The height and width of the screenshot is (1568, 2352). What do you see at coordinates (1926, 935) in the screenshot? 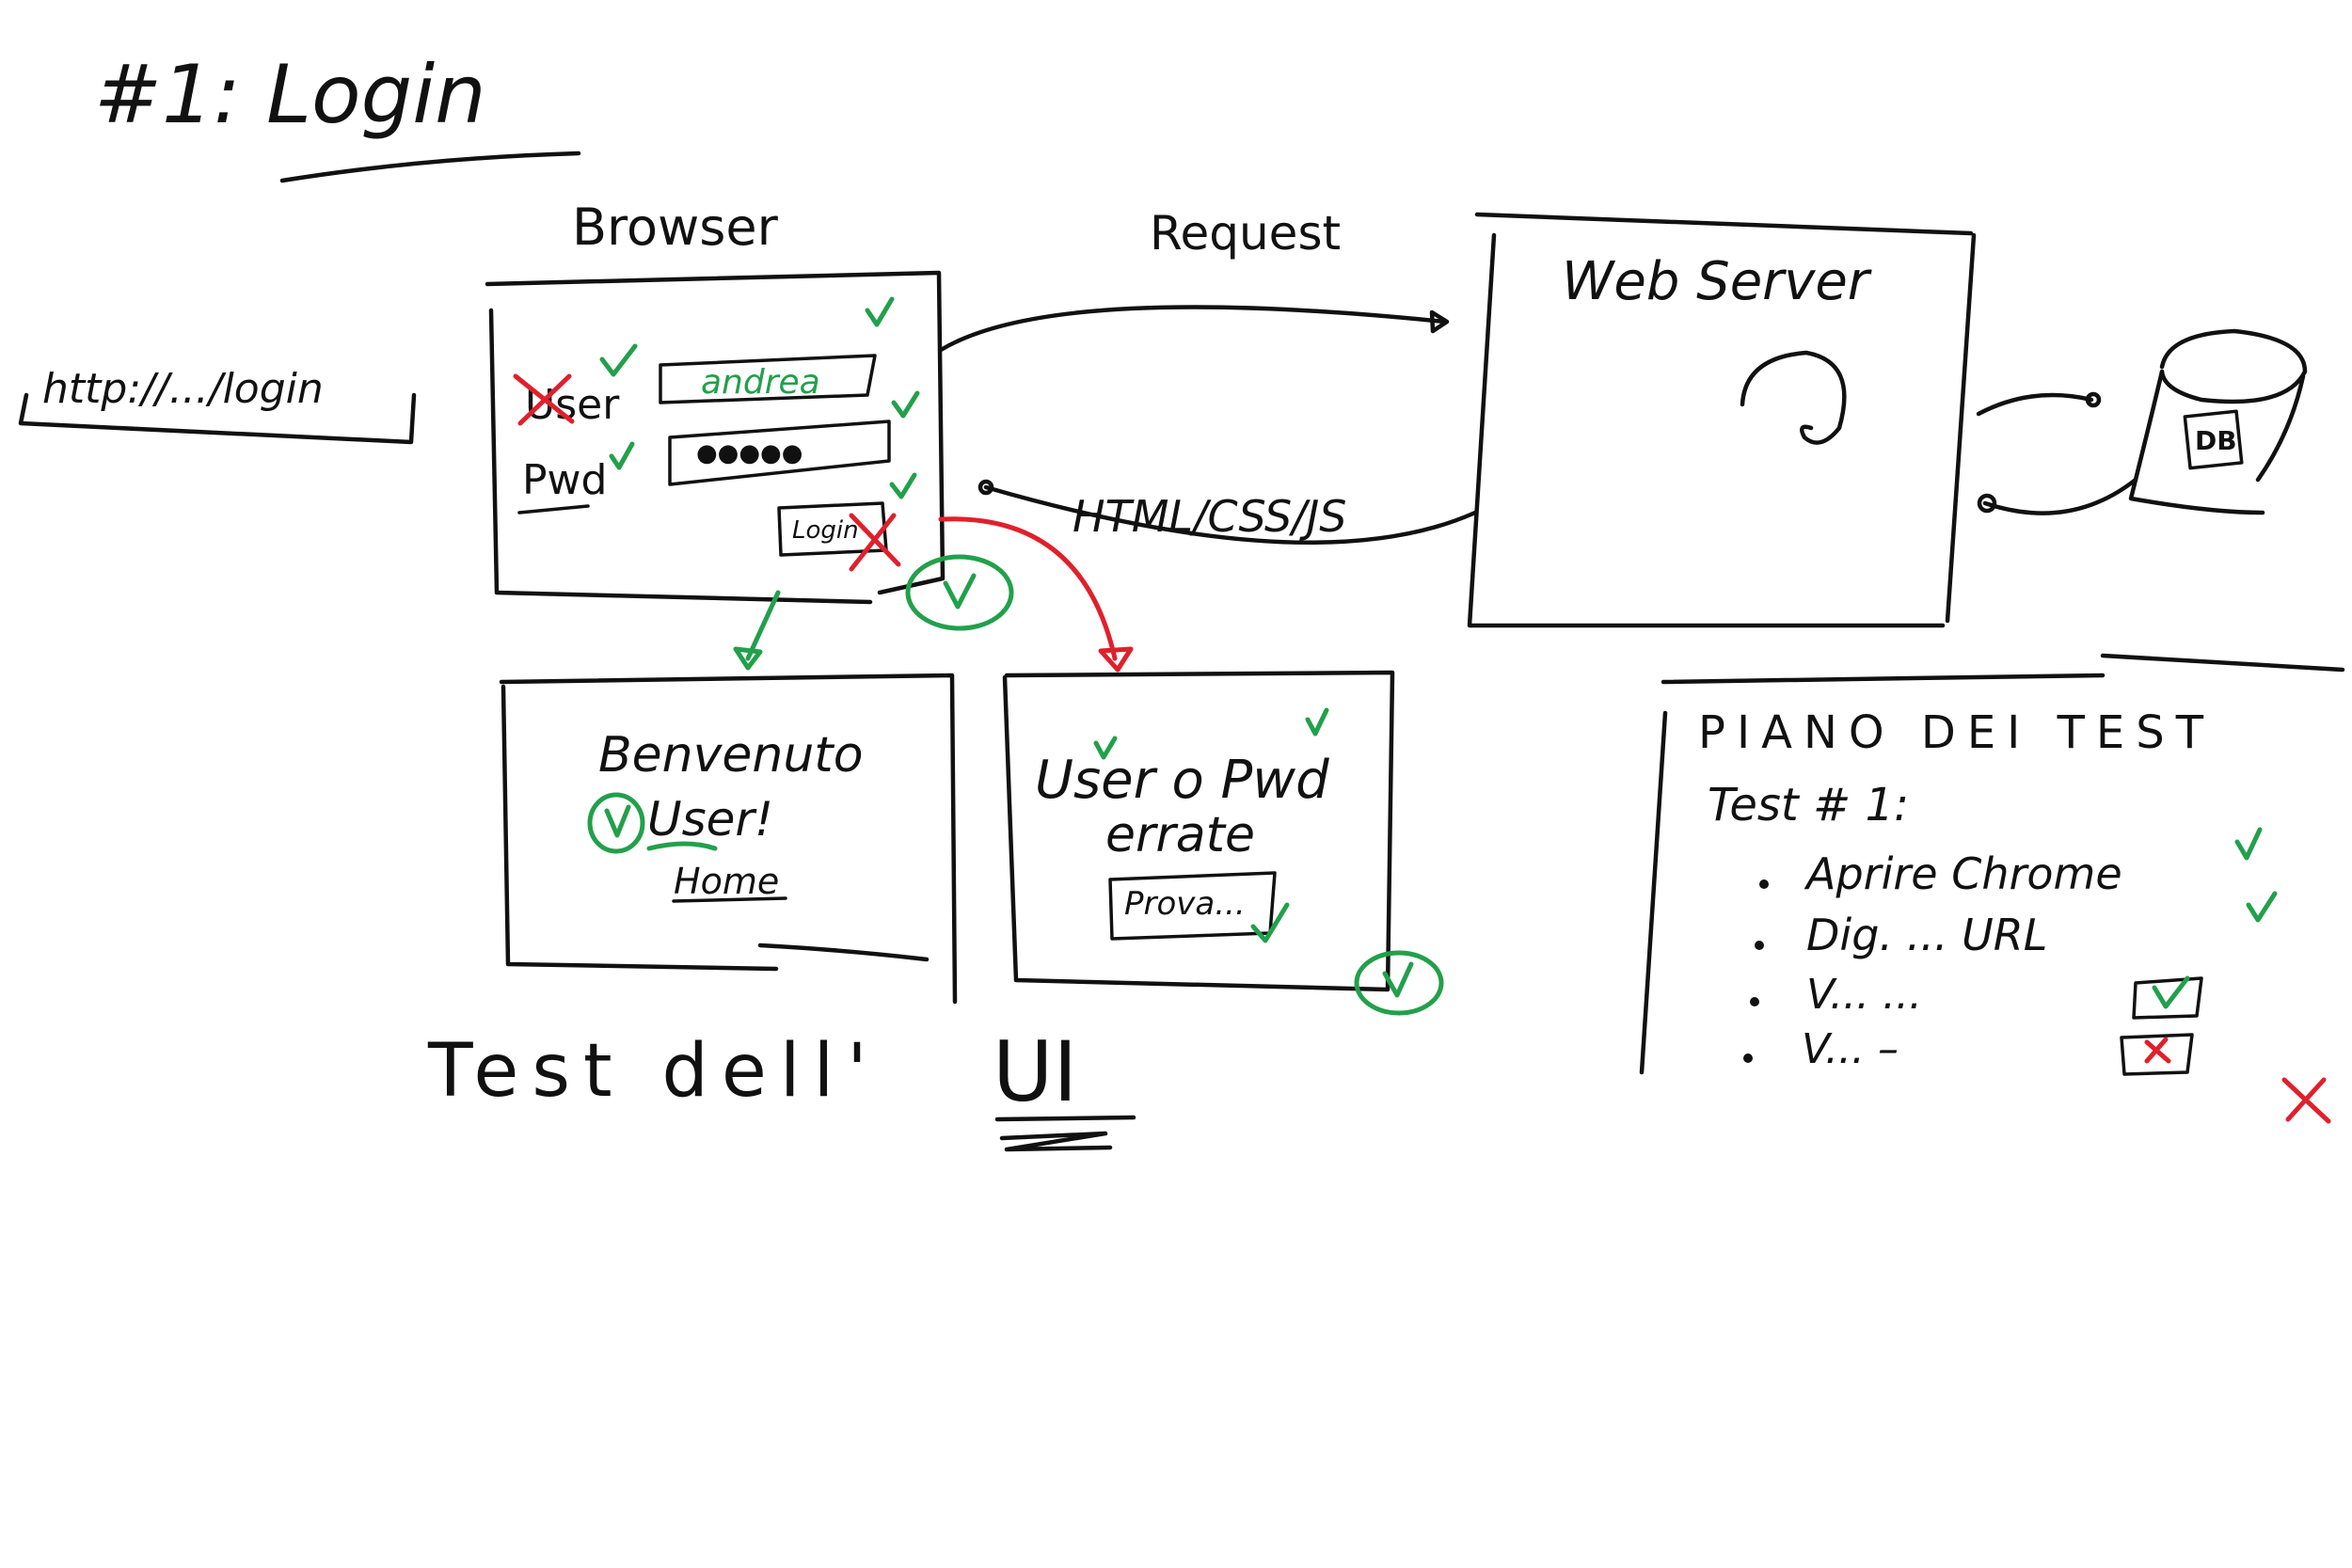
I see `test-step-text: Dig. ... URL` at bounding box center [1926, 935].